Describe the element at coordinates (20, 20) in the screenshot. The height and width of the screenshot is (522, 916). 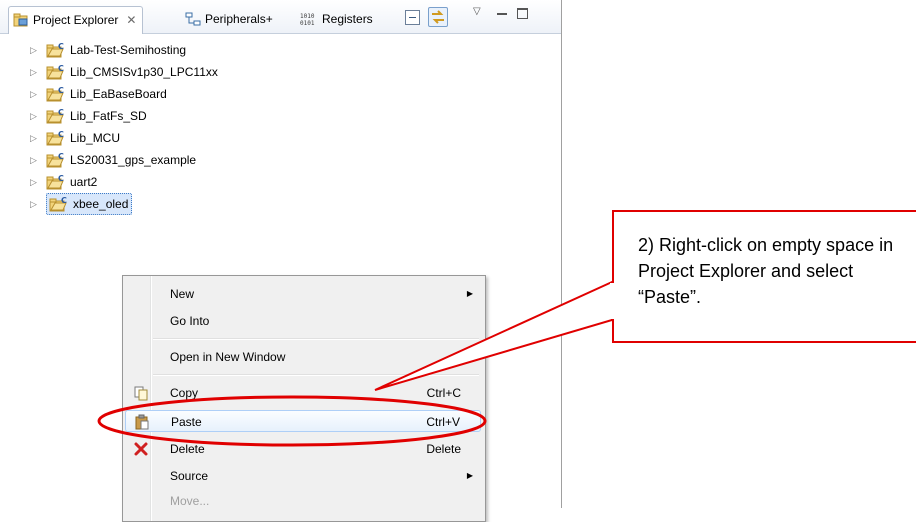
I see `project-explorer-icon` at that location.